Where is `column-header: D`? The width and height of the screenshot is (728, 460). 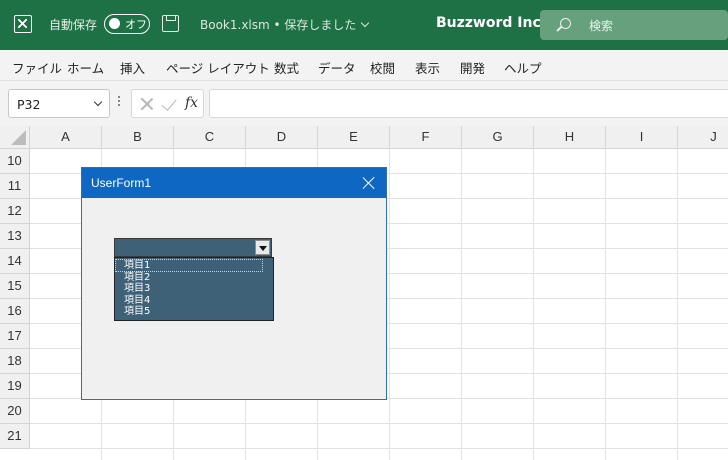 column-header: D is located at coordinates (282, 137).